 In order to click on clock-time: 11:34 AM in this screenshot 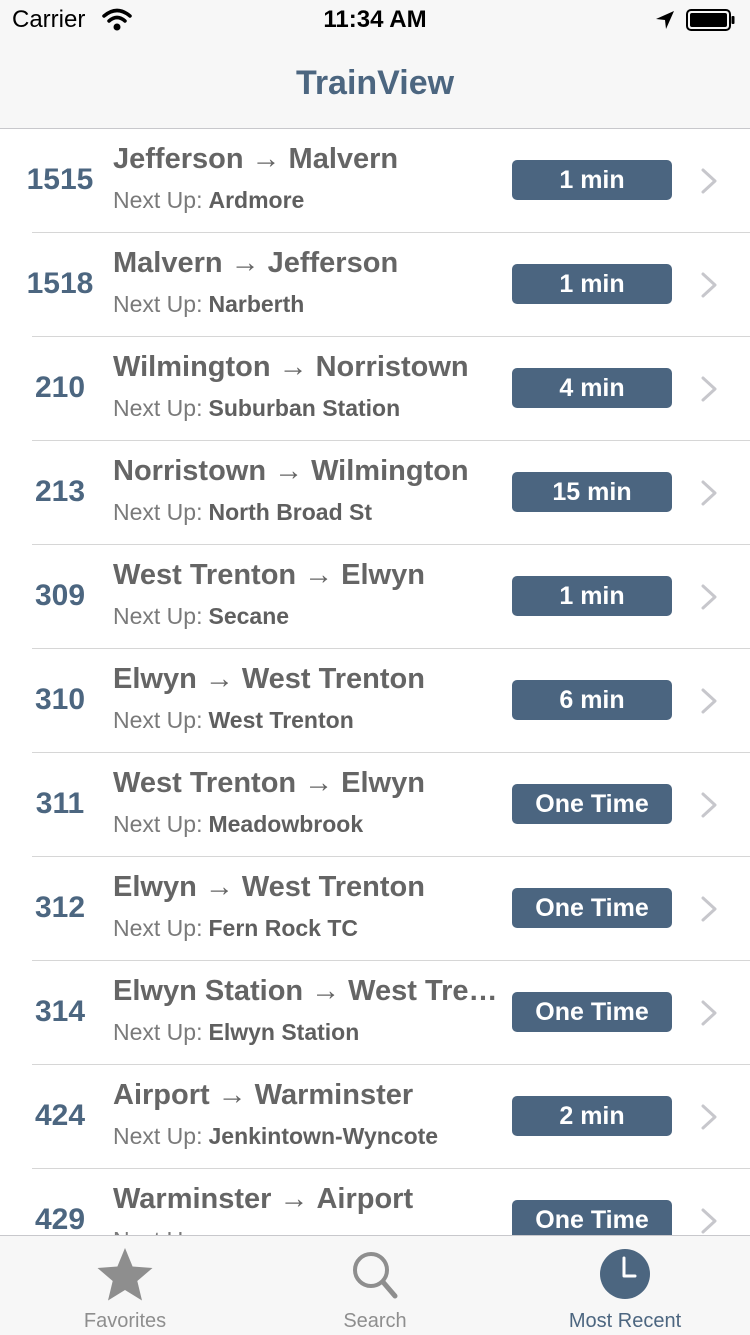, I will do `click(375, 19)`.